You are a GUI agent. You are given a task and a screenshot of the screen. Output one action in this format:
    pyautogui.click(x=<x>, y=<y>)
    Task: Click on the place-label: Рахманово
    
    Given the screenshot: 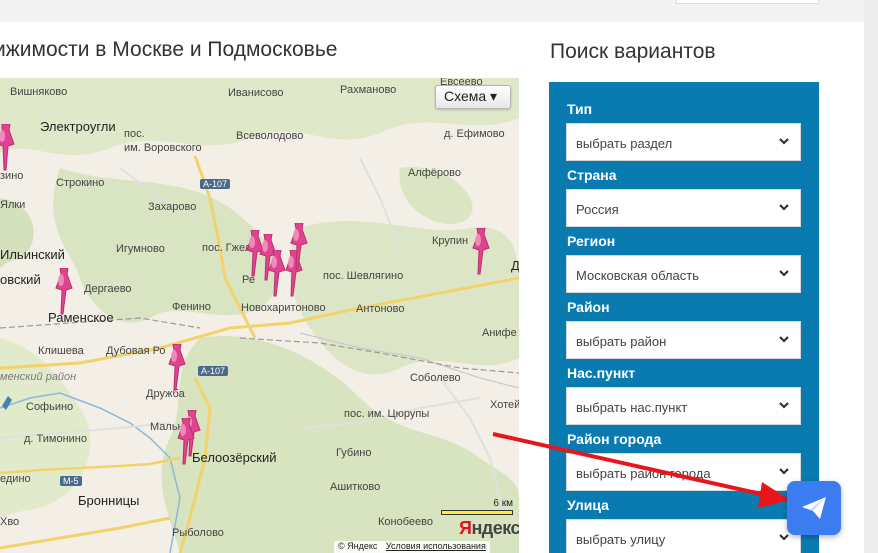 What is the action you would take?
    pyautogui.click(x=368, y=90)
    